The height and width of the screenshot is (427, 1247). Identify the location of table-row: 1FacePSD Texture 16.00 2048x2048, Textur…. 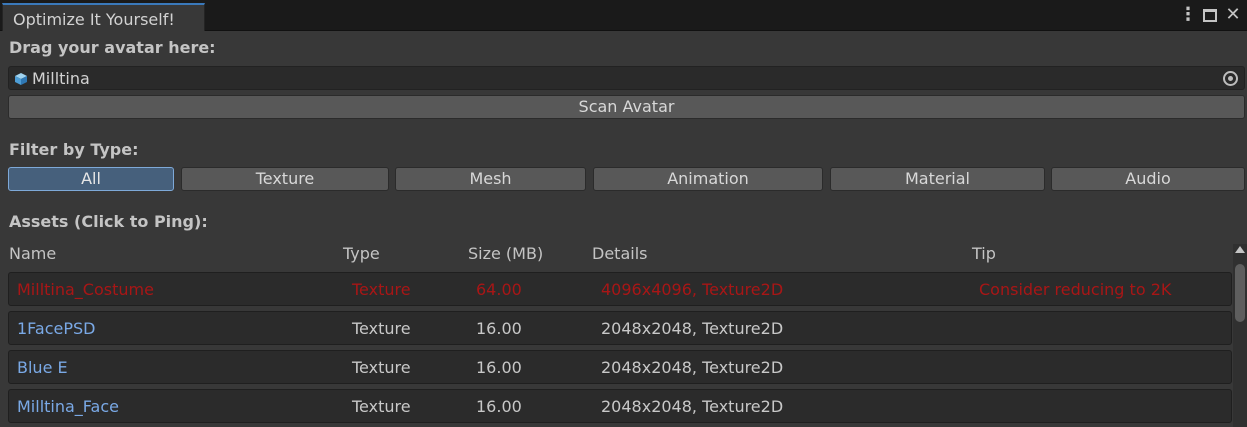
(620, 328).